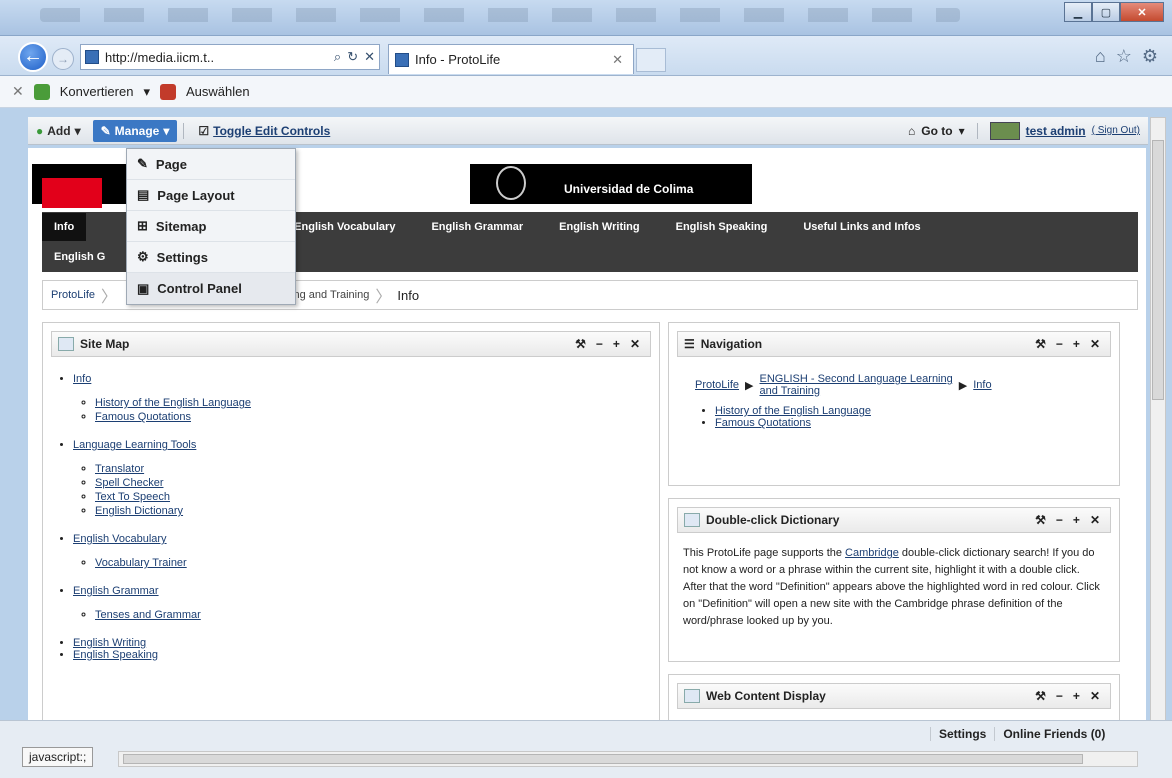 The width and height of the screenshot is (1172, 778). Describe the element at coordinates (962, 734) in the screenshot. I see `bottom-settings-button: Settings` at that location.